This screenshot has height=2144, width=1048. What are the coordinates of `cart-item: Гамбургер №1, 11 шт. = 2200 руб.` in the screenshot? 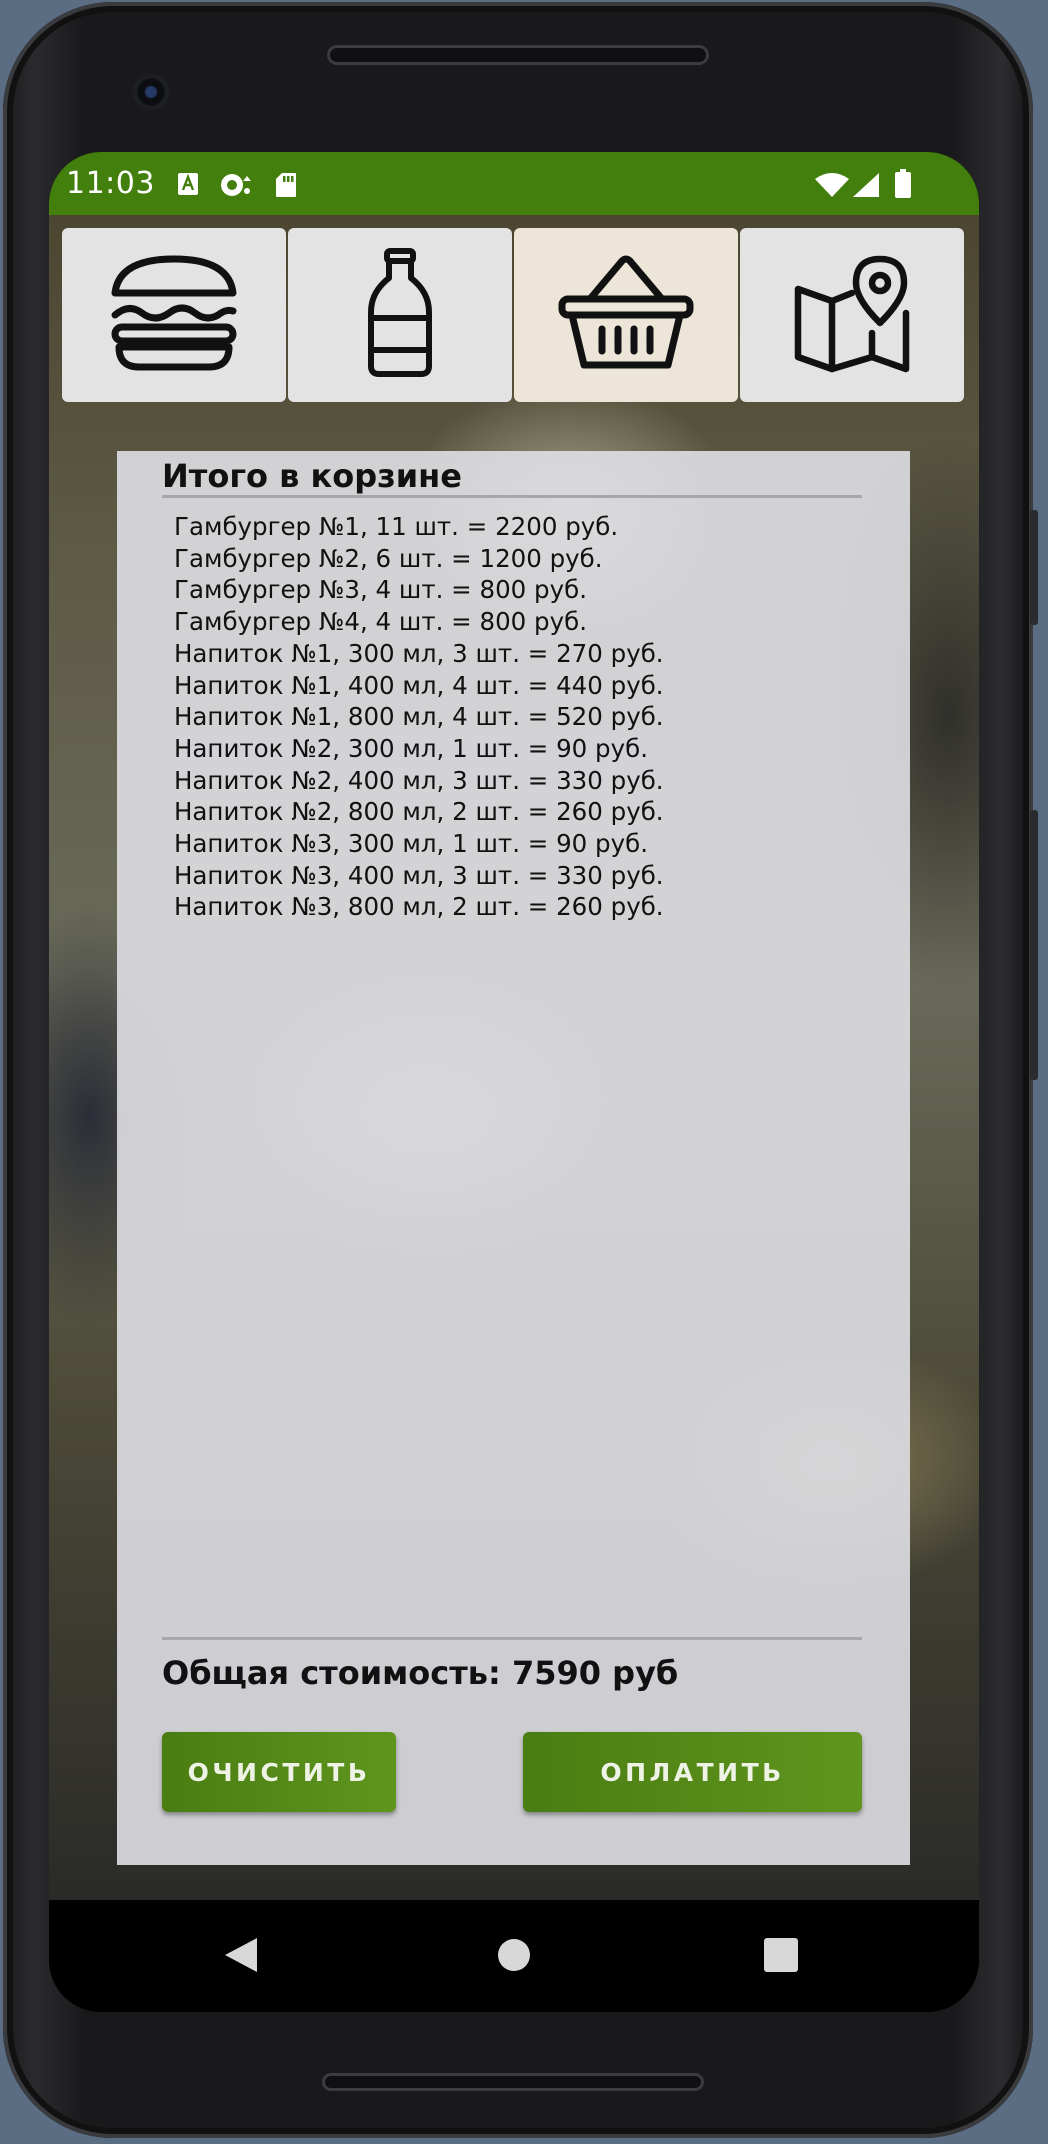 It's located at (396, 526).